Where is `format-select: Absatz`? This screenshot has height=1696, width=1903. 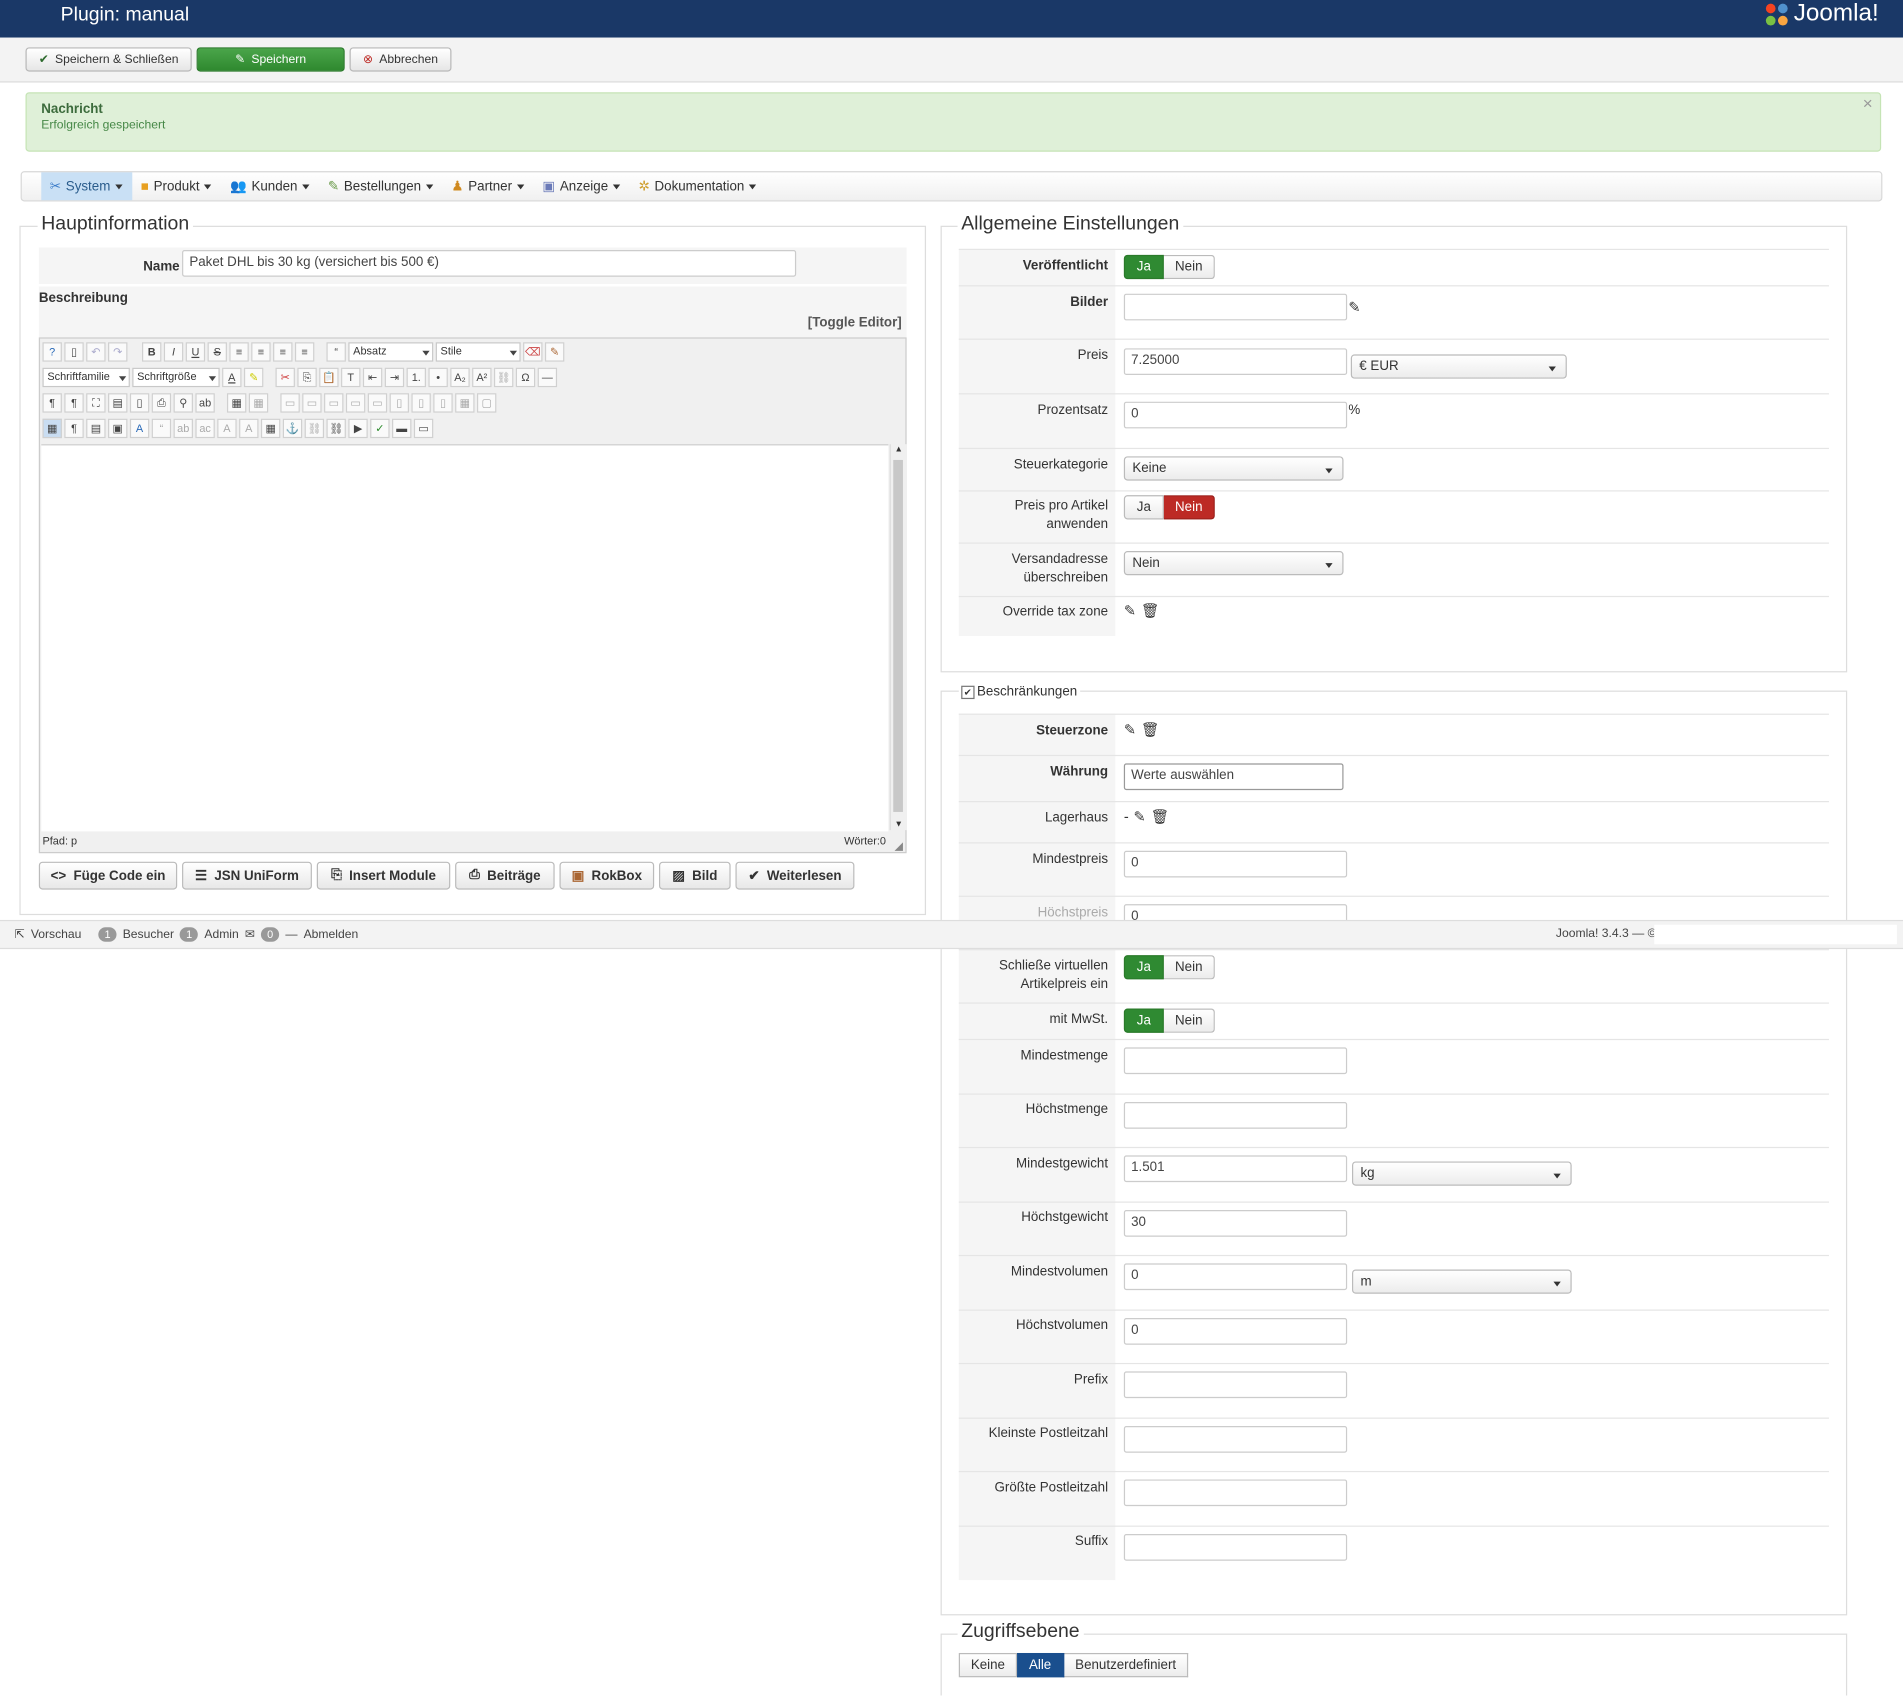 format-select: Absatz is located at coordinates (391, 352).